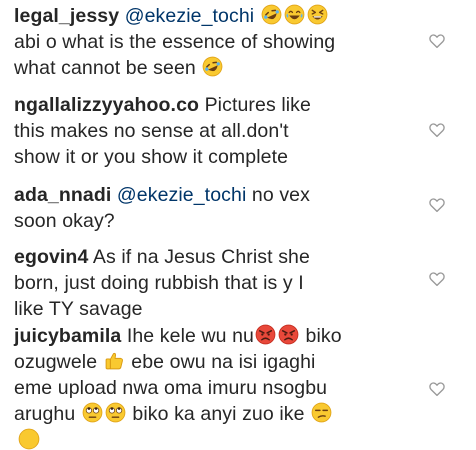 This screenshot has width=476, height=450. I want to click on comment-username: legal_jessy, so click(66, 16).